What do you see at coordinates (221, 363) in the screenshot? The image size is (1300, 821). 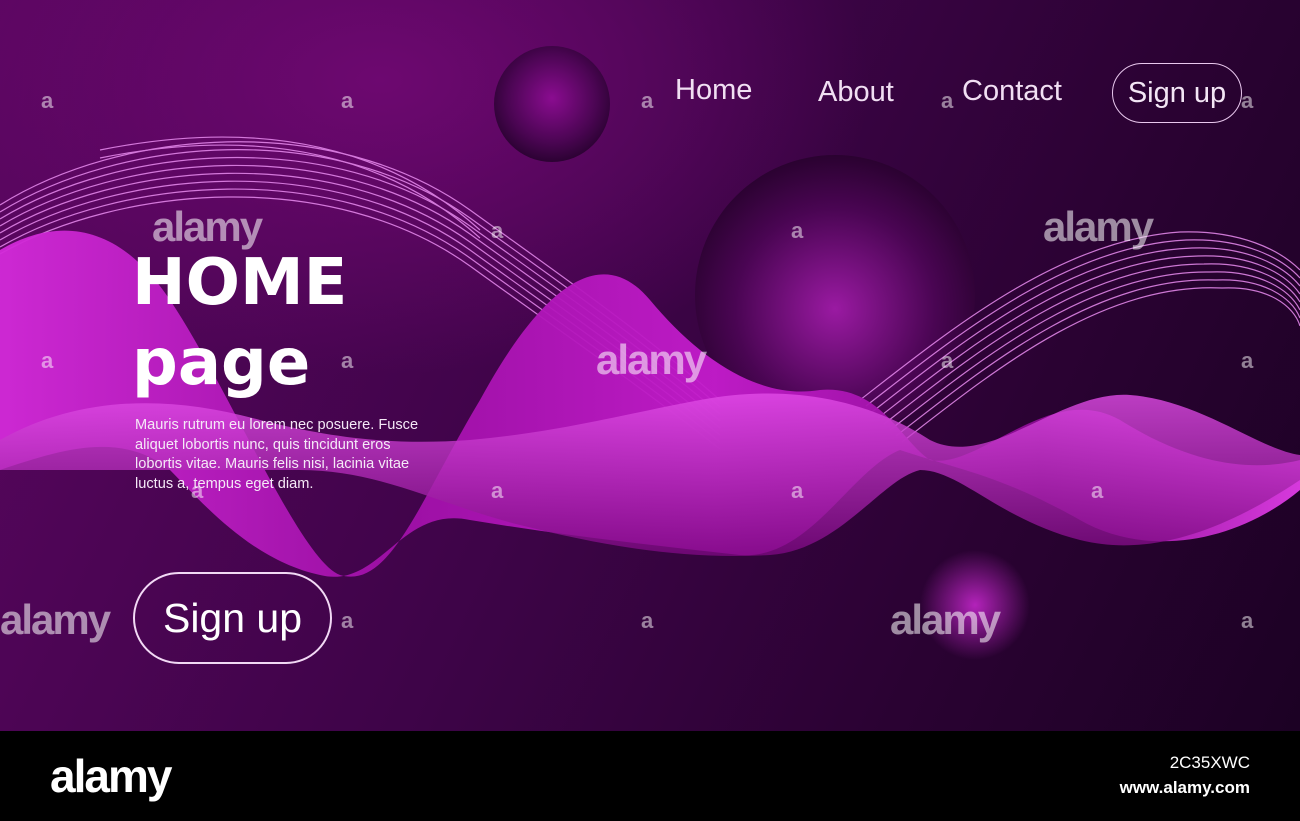 I see `page-title-line2: page` at bounding box center [221, 363].